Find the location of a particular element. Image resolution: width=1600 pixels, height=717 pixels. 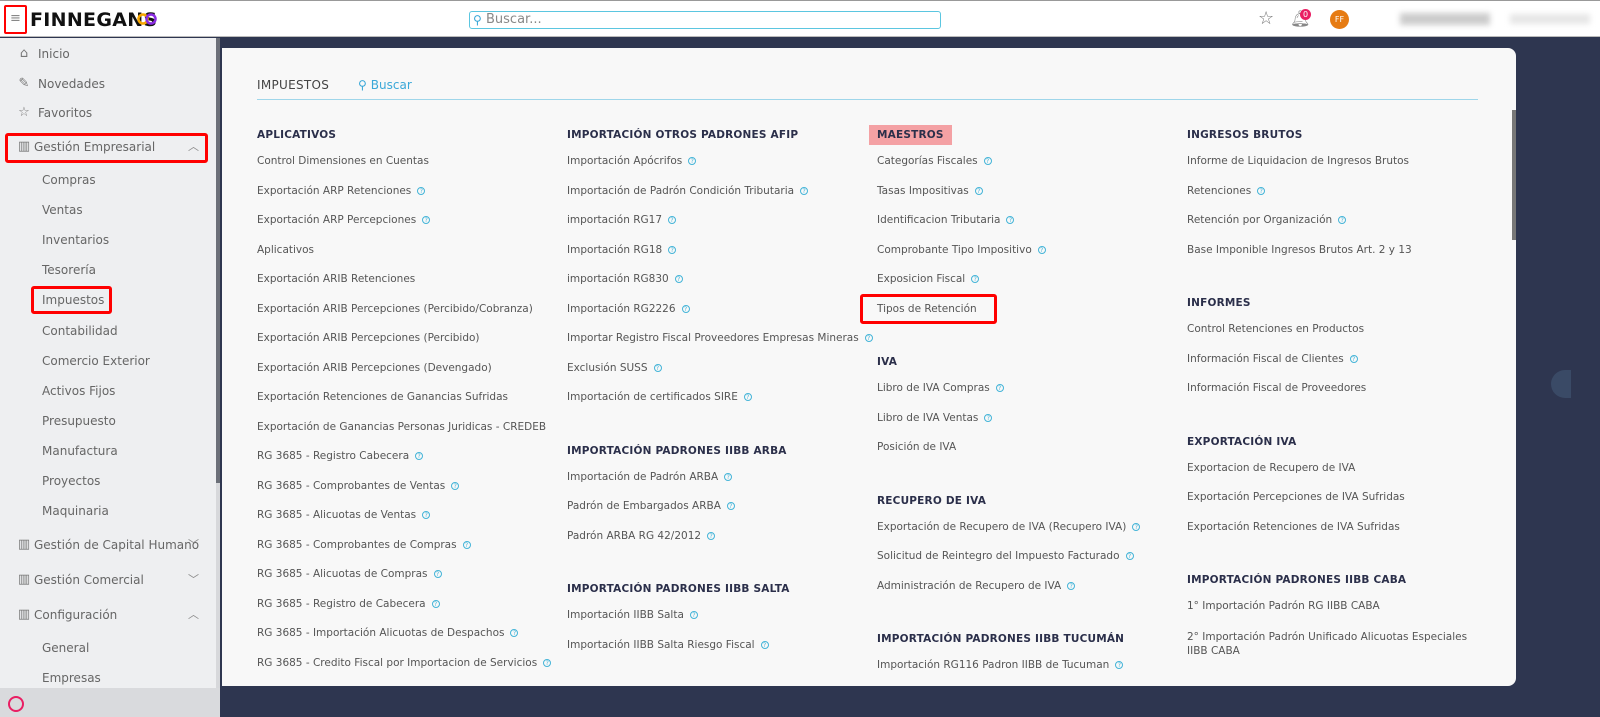

menu-link-libro-de-iva-ventas: Libro de IVA Ventas? is located at coordinates (1027, 419).